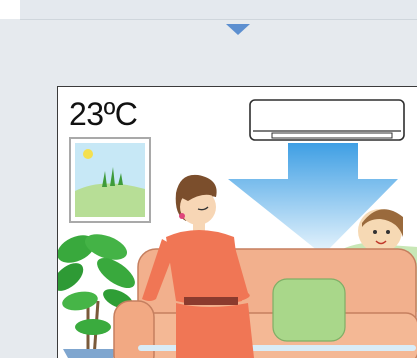 Image resolution: width=417 pixels, height=358 pixels. I want to click on top-band, so click(218, 10).